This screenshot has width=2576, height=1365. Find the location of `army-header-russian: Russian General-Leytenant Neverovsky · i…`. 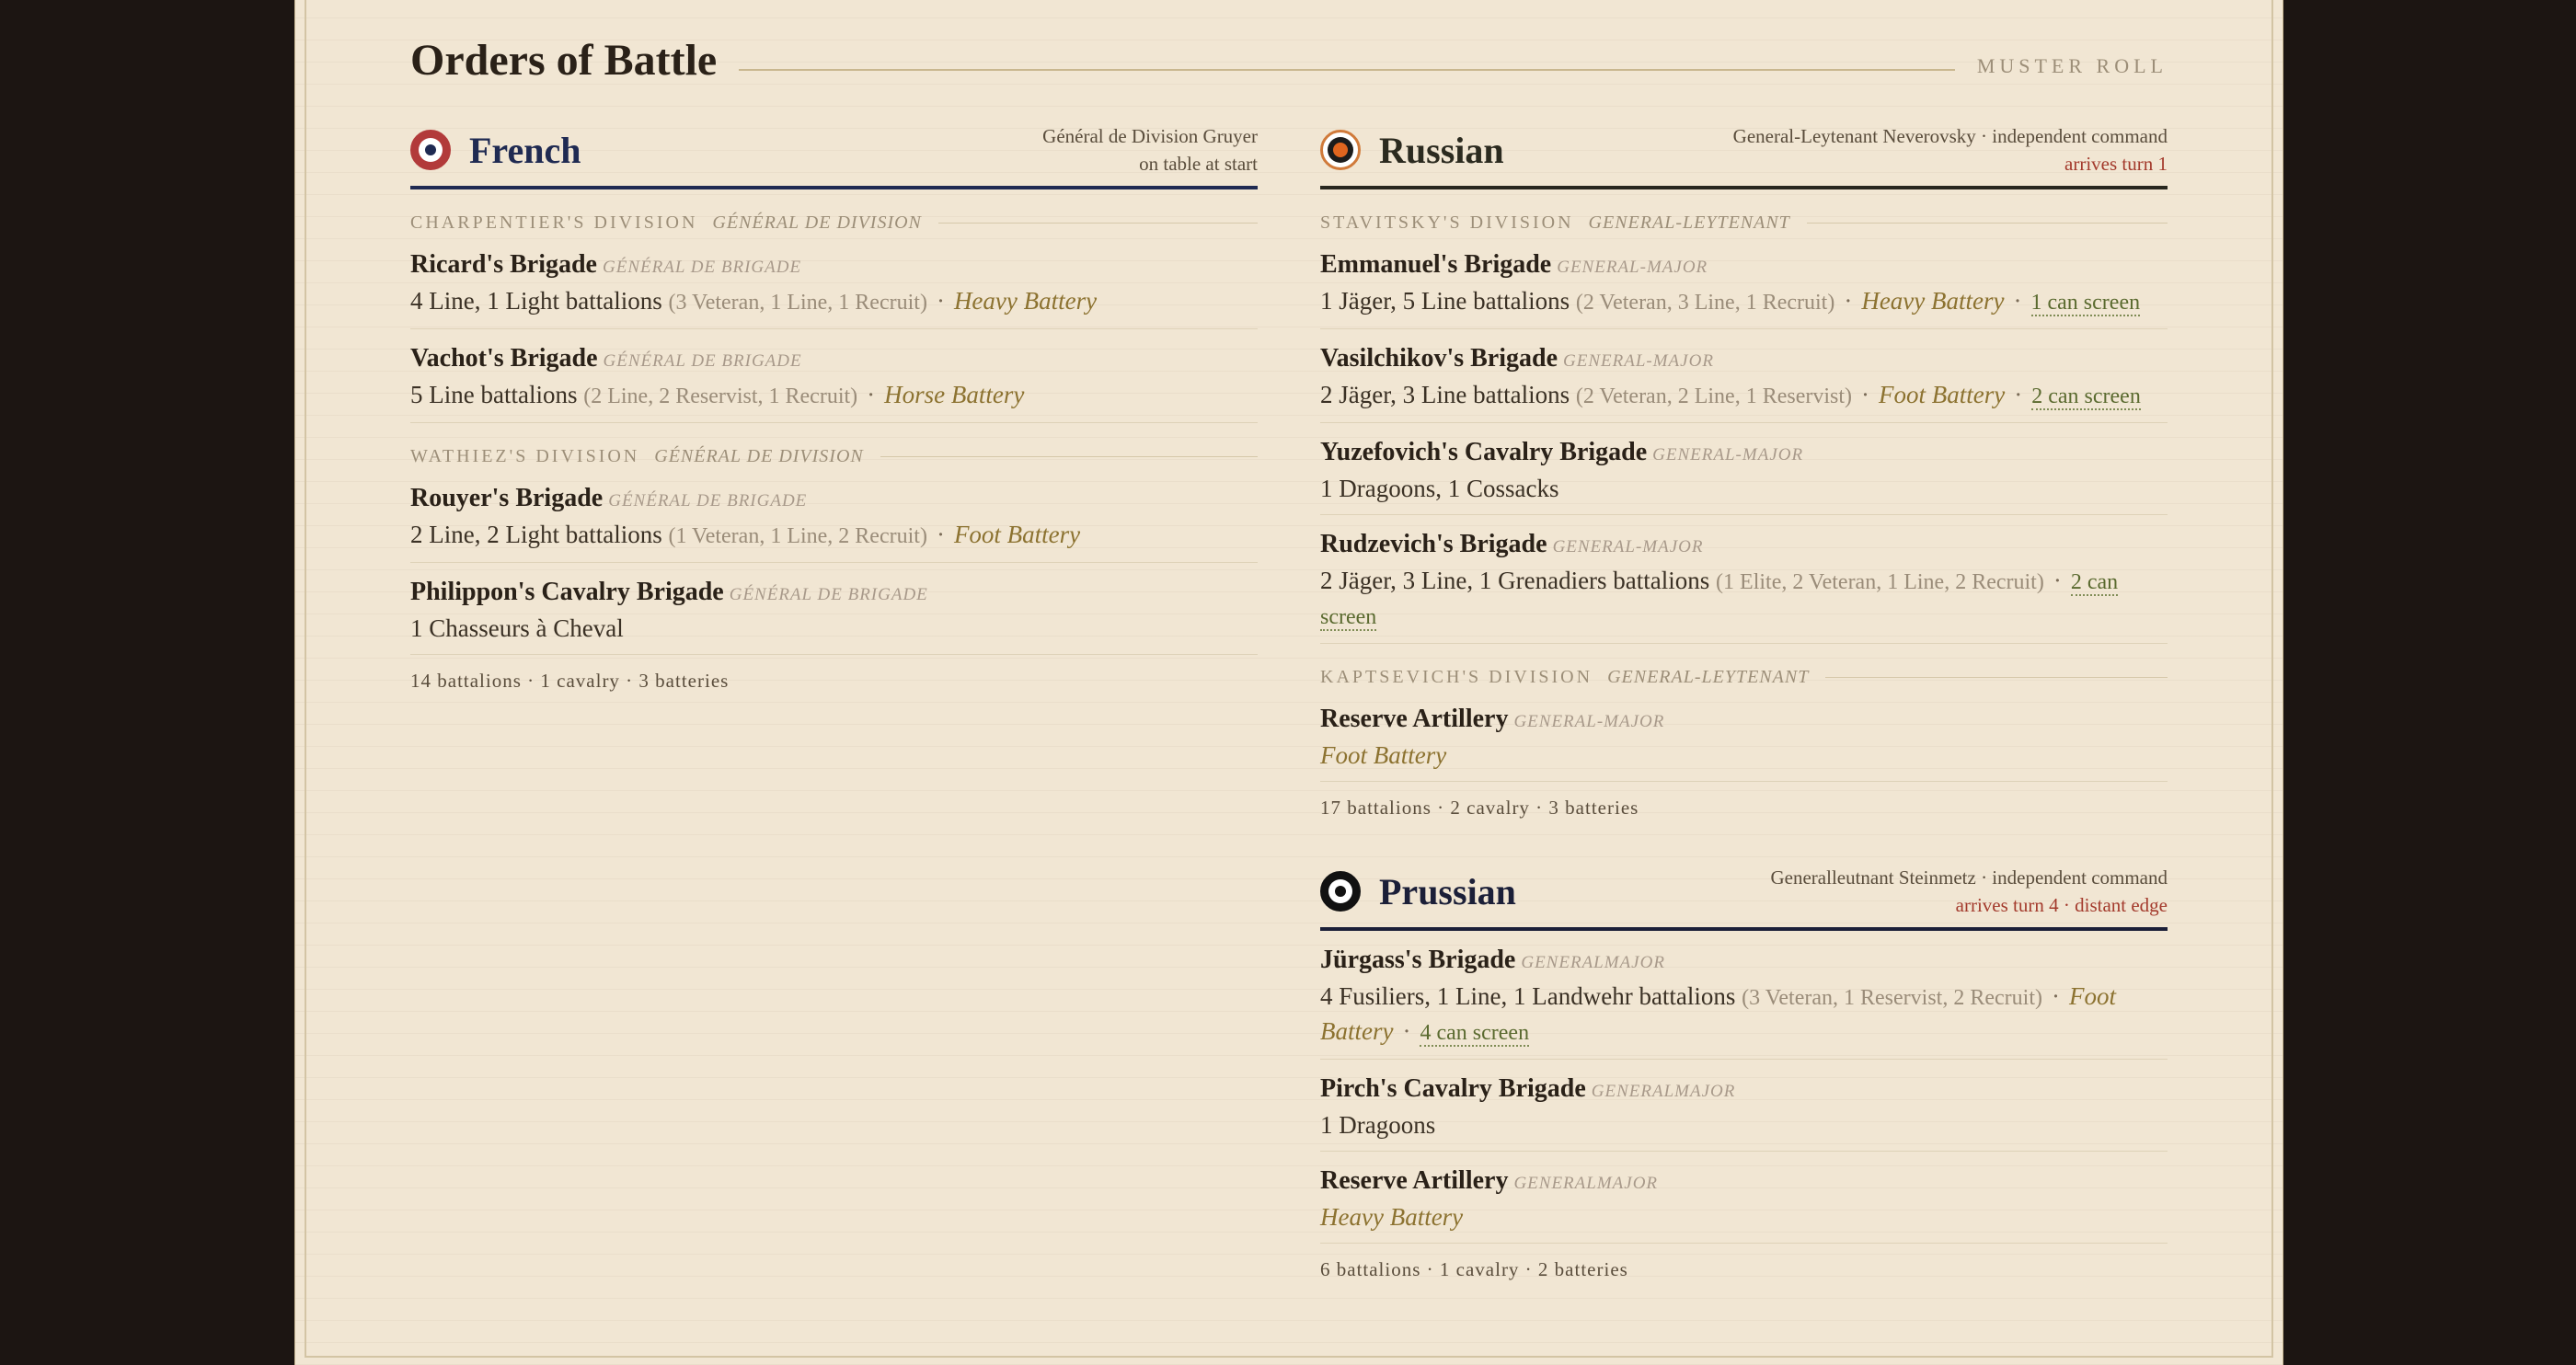

army-header-russian: Russian General-Leytenant Neverovsky · i… is located at coordinates (1744, 154).